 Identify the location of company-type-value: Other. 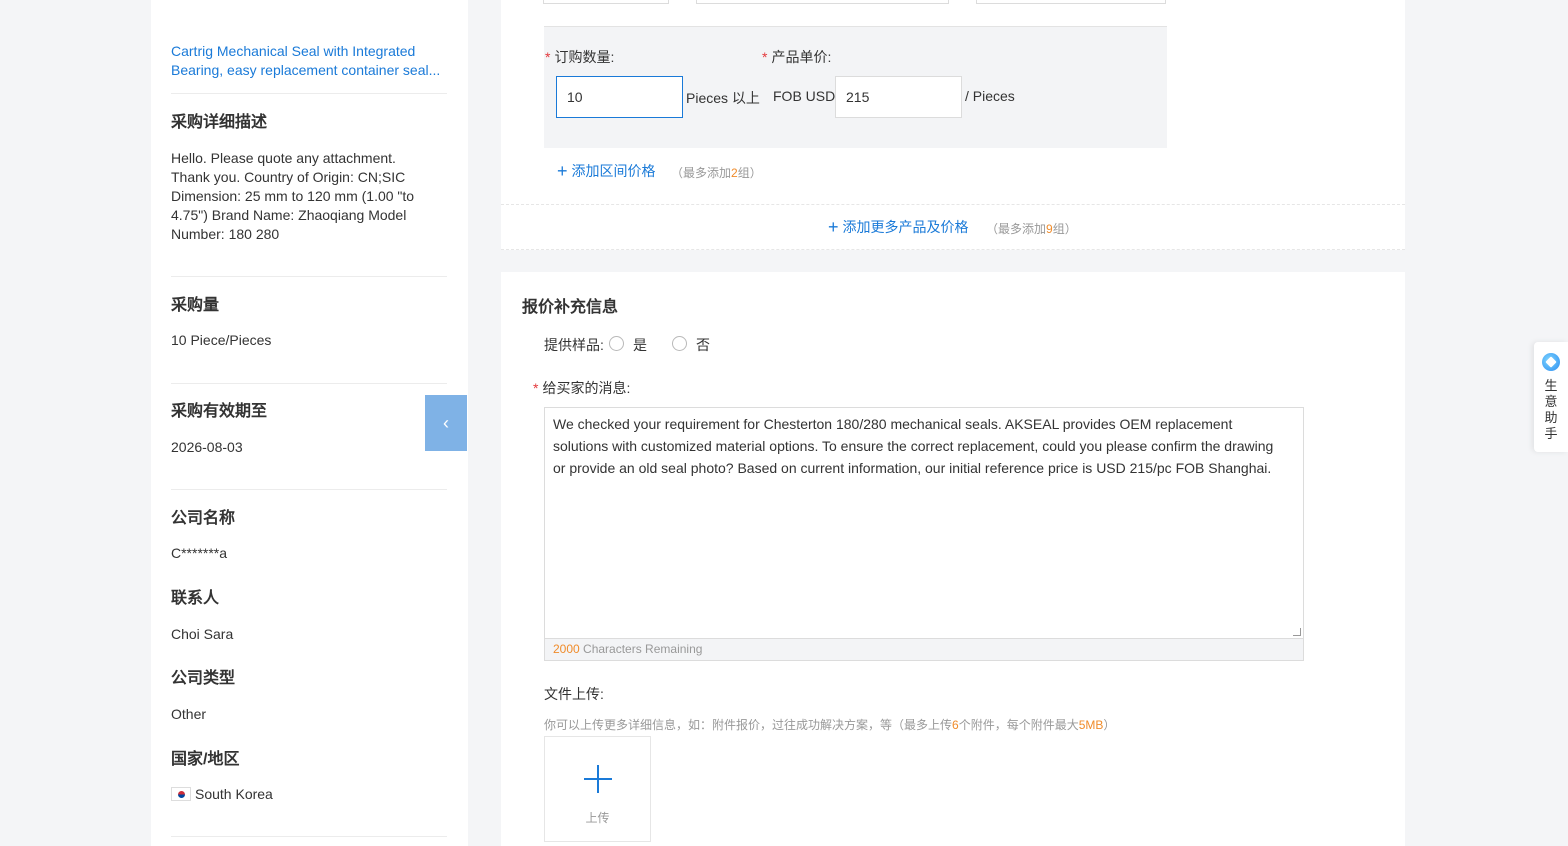
(189, 714).